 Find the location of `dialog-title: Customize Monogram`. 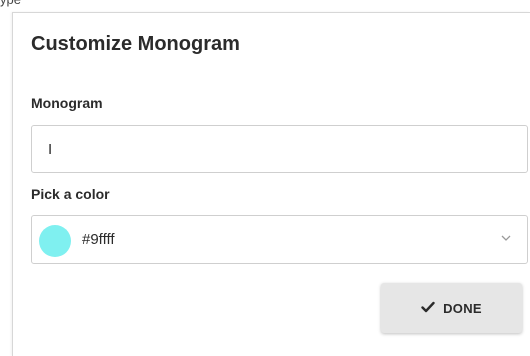

dialog-title: Customize Monogram is located at coordinates (135, 44).